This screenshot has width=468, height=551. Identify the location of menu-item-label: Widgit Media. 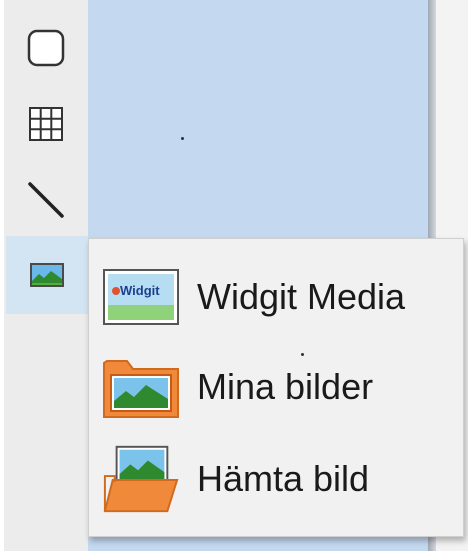
(301, 296).